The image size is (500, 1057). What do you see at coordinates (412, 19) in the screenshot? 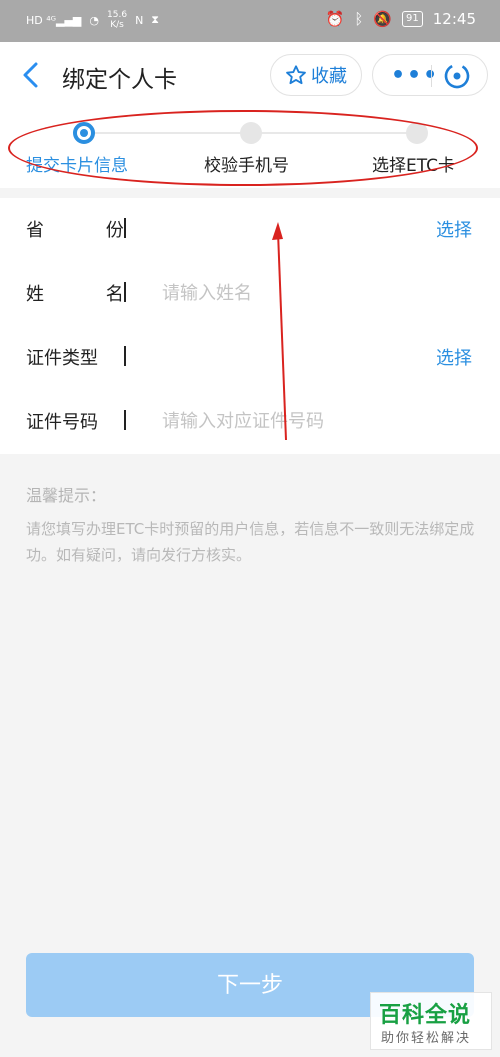
I see `battery-icon: 91` at bounding box center [412, 19].